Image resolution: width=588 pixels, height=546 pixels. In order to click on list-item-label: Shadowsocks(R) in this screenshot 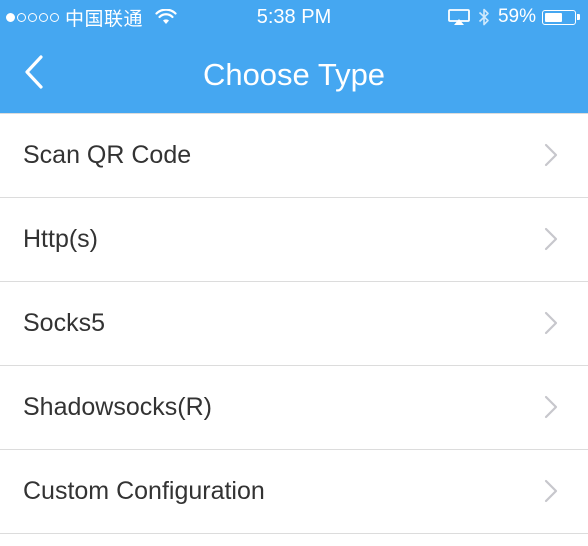, I will do `click(117, 407)`.